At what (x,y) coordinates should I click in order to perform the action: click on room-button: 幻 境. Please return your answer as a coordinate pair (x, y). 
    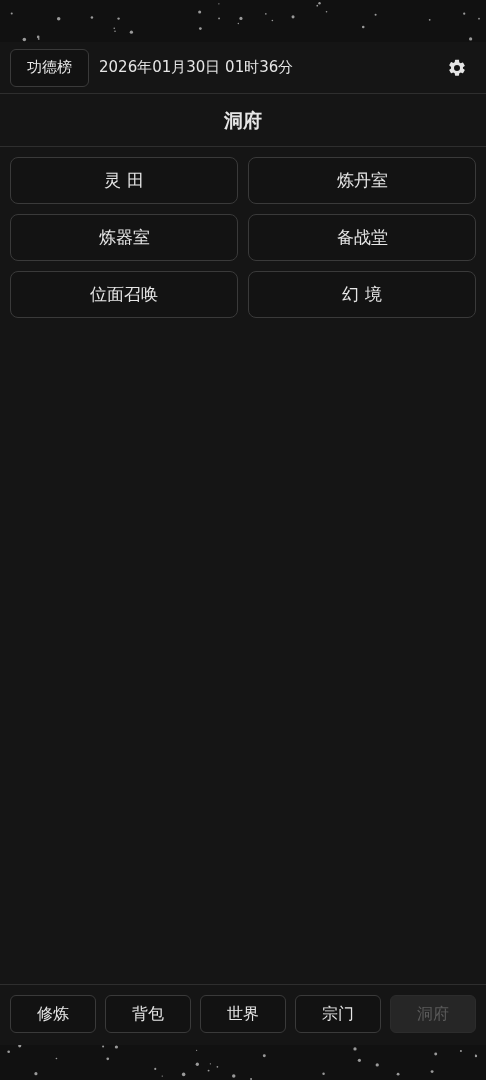
    Looking at the image, I should click on (362, 294).